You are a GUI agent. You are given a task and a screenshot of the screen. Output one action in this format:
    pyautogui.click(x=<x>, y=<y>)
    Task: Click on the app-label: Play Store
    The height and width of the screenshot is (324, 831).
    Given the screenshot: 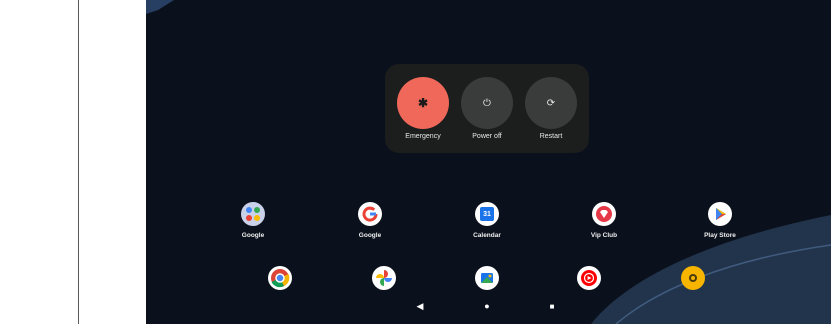 What is the action you would take?
    pyautogui.click(x=720, y=235)
    